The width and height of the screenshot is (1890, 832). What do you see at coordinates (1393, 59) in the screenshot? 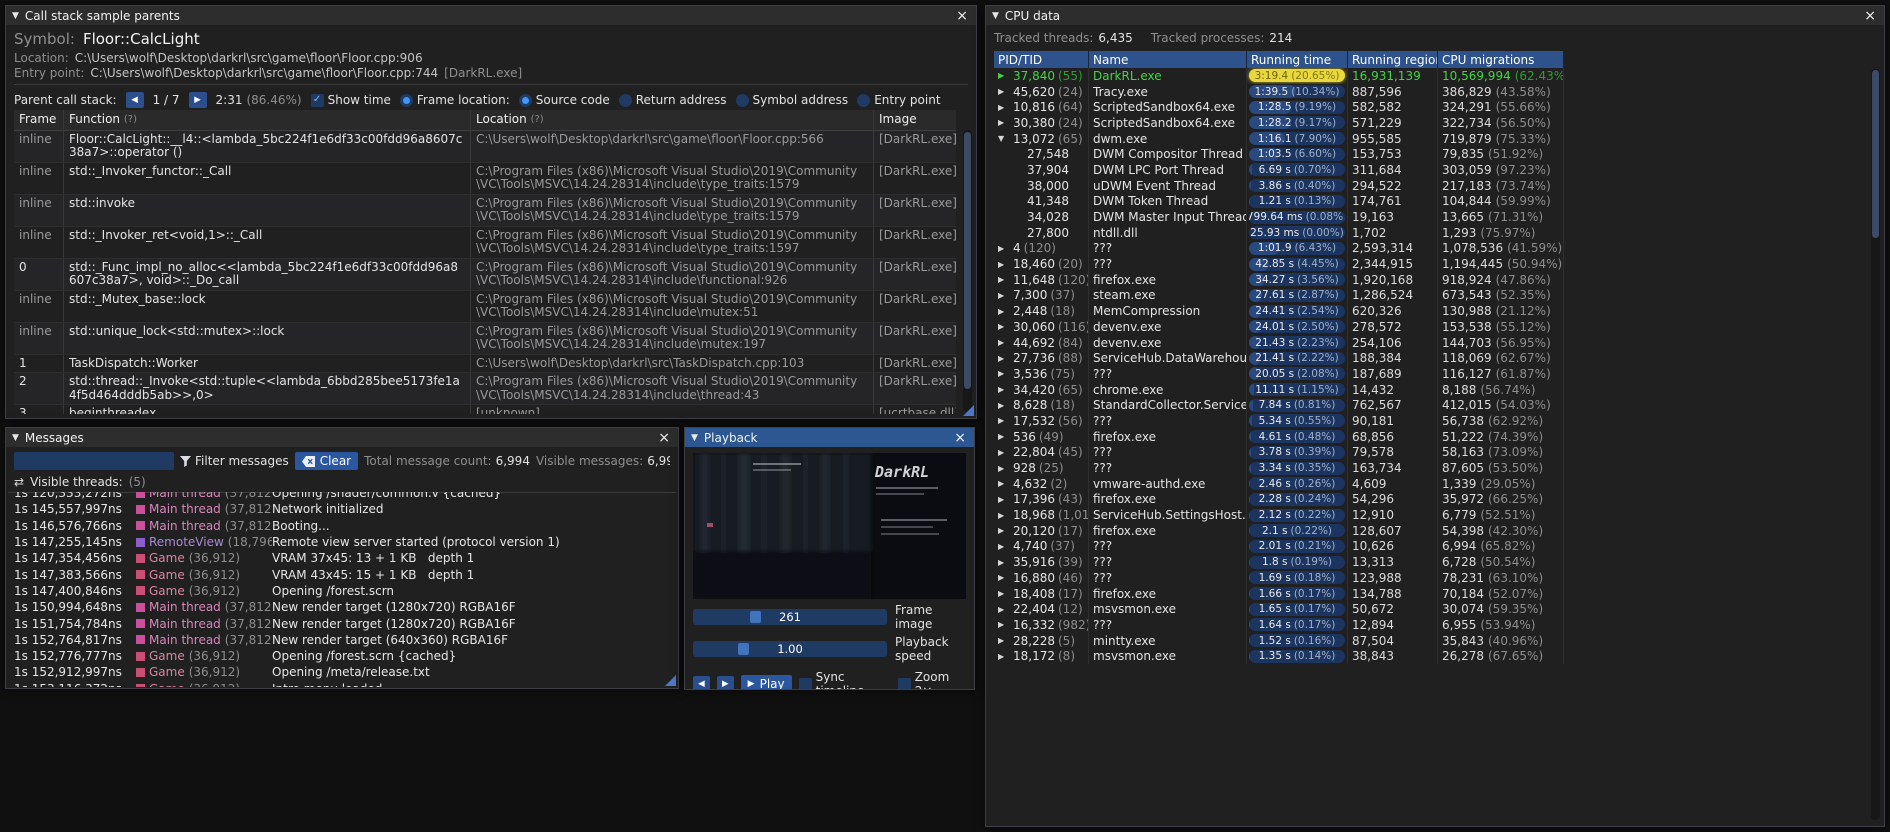
I see `col-header-running-regions: Running regions` at bounding box center [1393, 59].